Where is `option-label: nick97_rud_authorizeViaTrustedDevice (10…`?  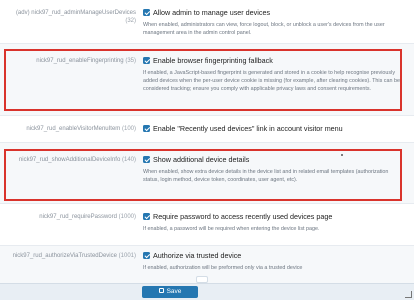 option-label: nick97_rud_authorizeViaTrustedDevice (10… is located at coordinates (74, 256).